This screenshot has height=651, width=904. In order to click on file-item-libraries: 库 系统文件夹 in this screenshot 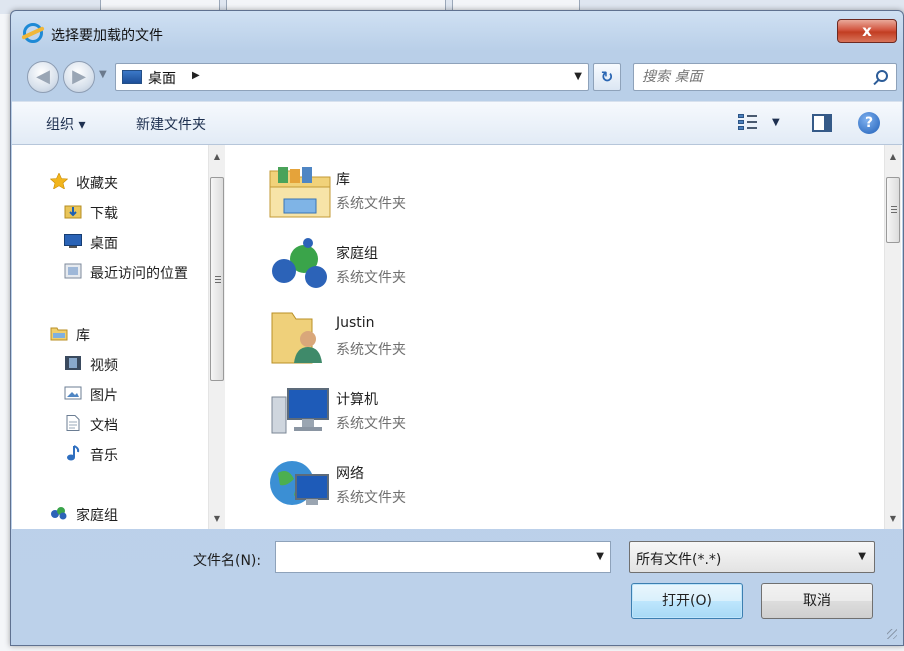, I will do `click(524, 190)`.